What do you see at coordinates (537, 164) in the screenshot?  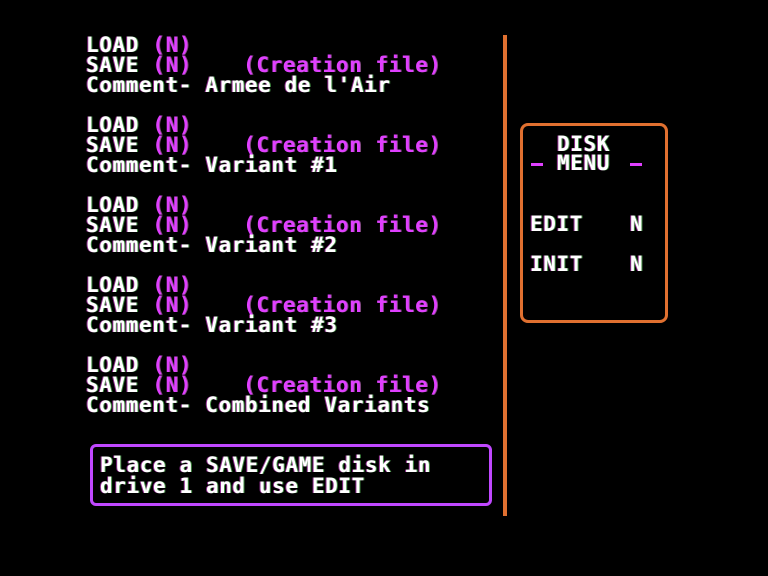 I see `menu-title-dash-left` at bounding box center [537, 164].